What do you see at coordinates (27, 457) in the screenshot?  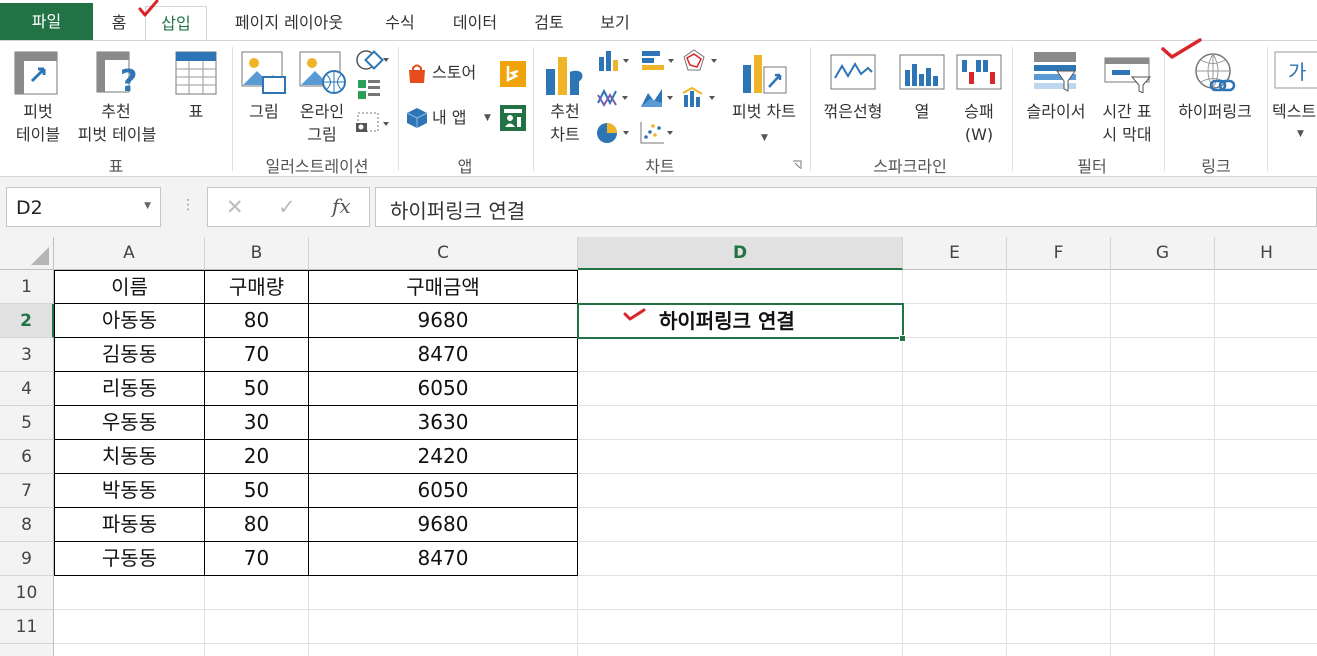 I see `row-header: 6` at bounding box center [27, 457].